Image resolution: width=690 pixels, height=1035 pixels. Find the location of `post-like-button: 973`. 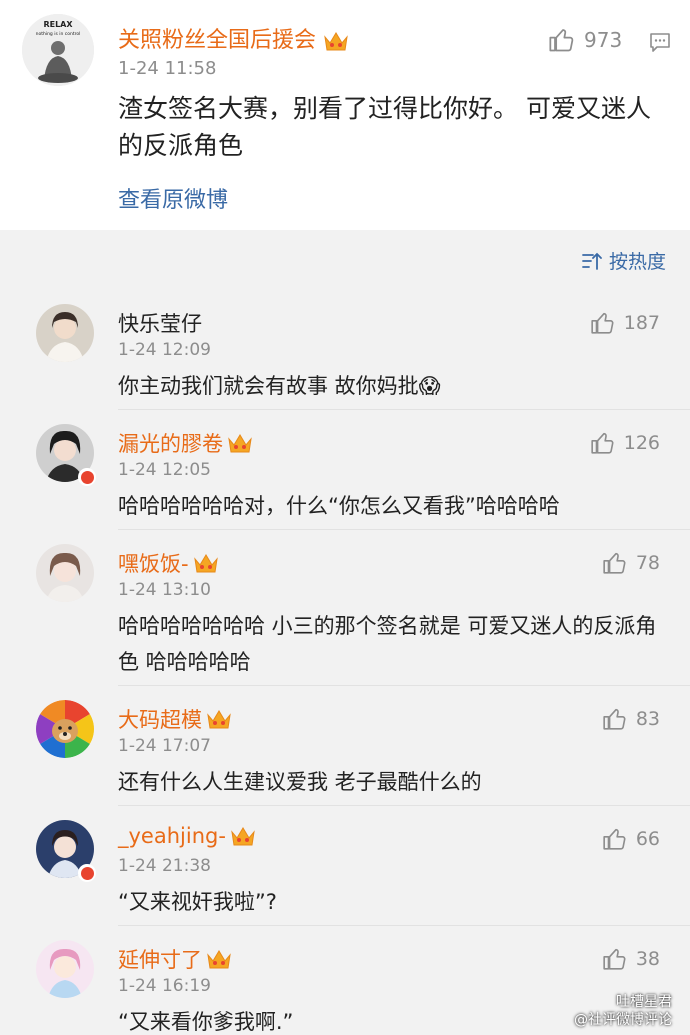

post-like-button: 973 is located at coordinates (585, 40).